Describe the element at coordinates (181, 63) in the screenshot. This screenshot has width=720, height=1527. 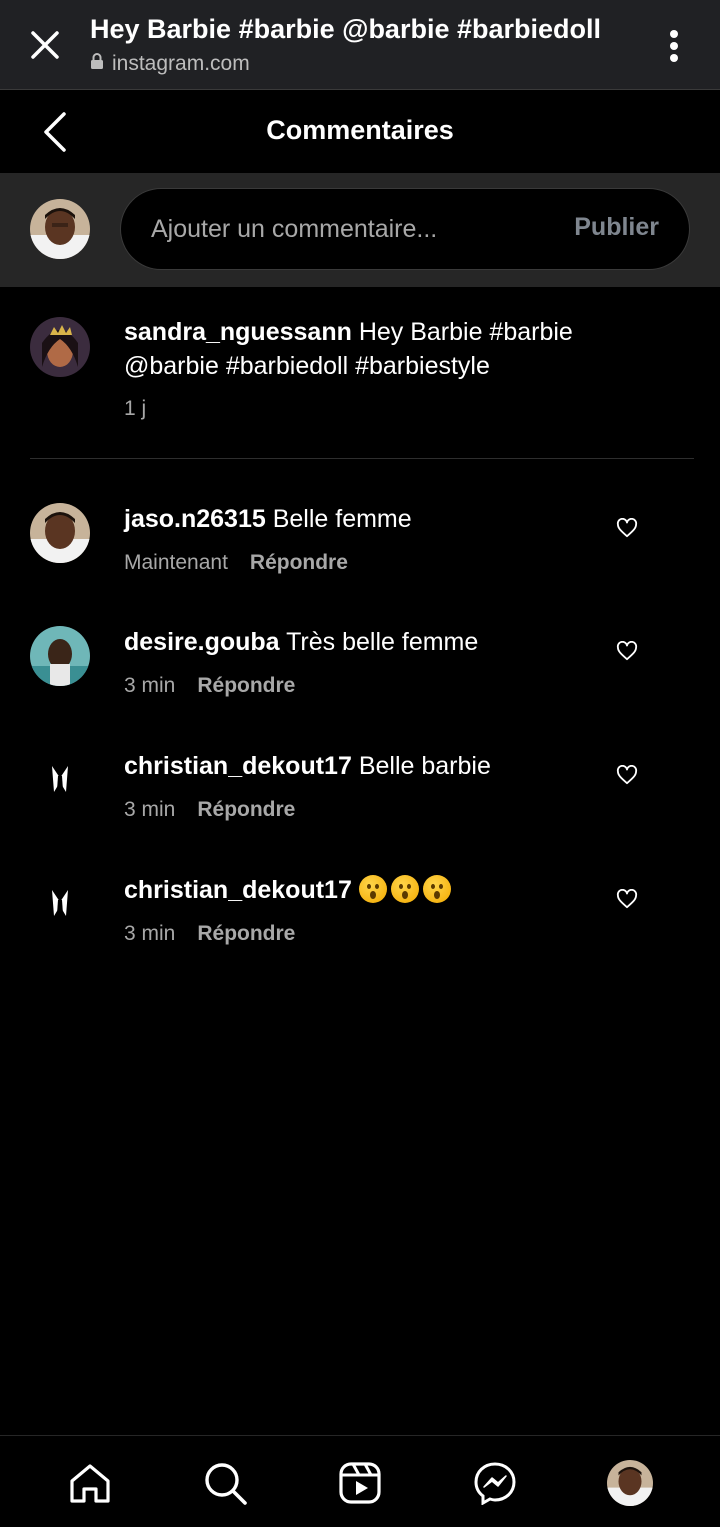
I see `browser-url: instagram.com` at that location.